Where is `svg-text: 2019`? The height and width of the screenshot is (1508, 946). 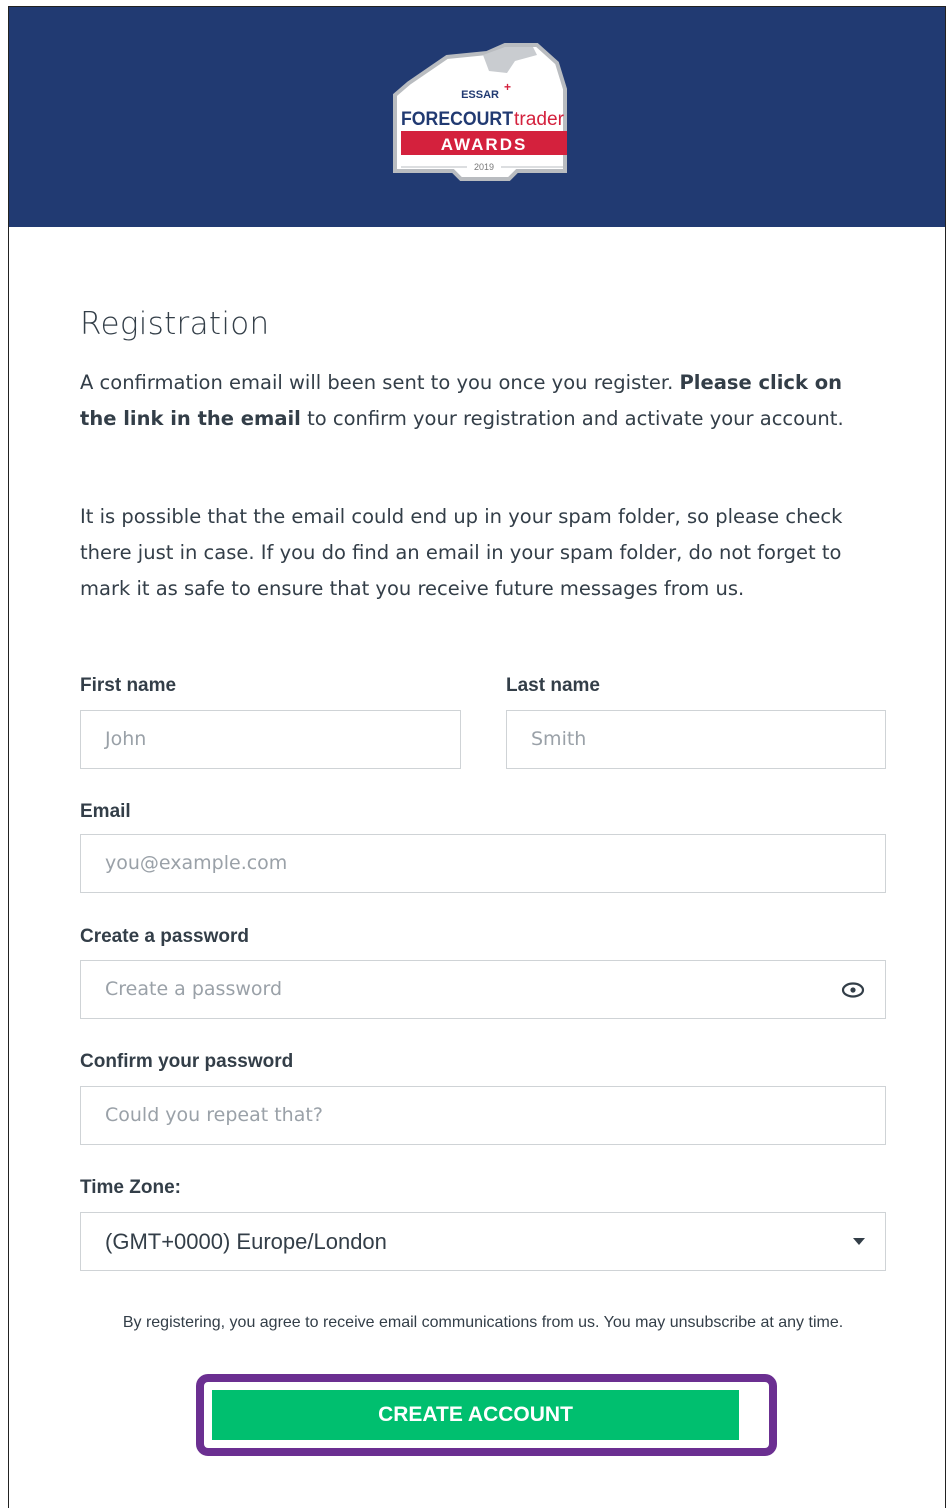 svg-text: 2019 is located at coordinates (484, 167).